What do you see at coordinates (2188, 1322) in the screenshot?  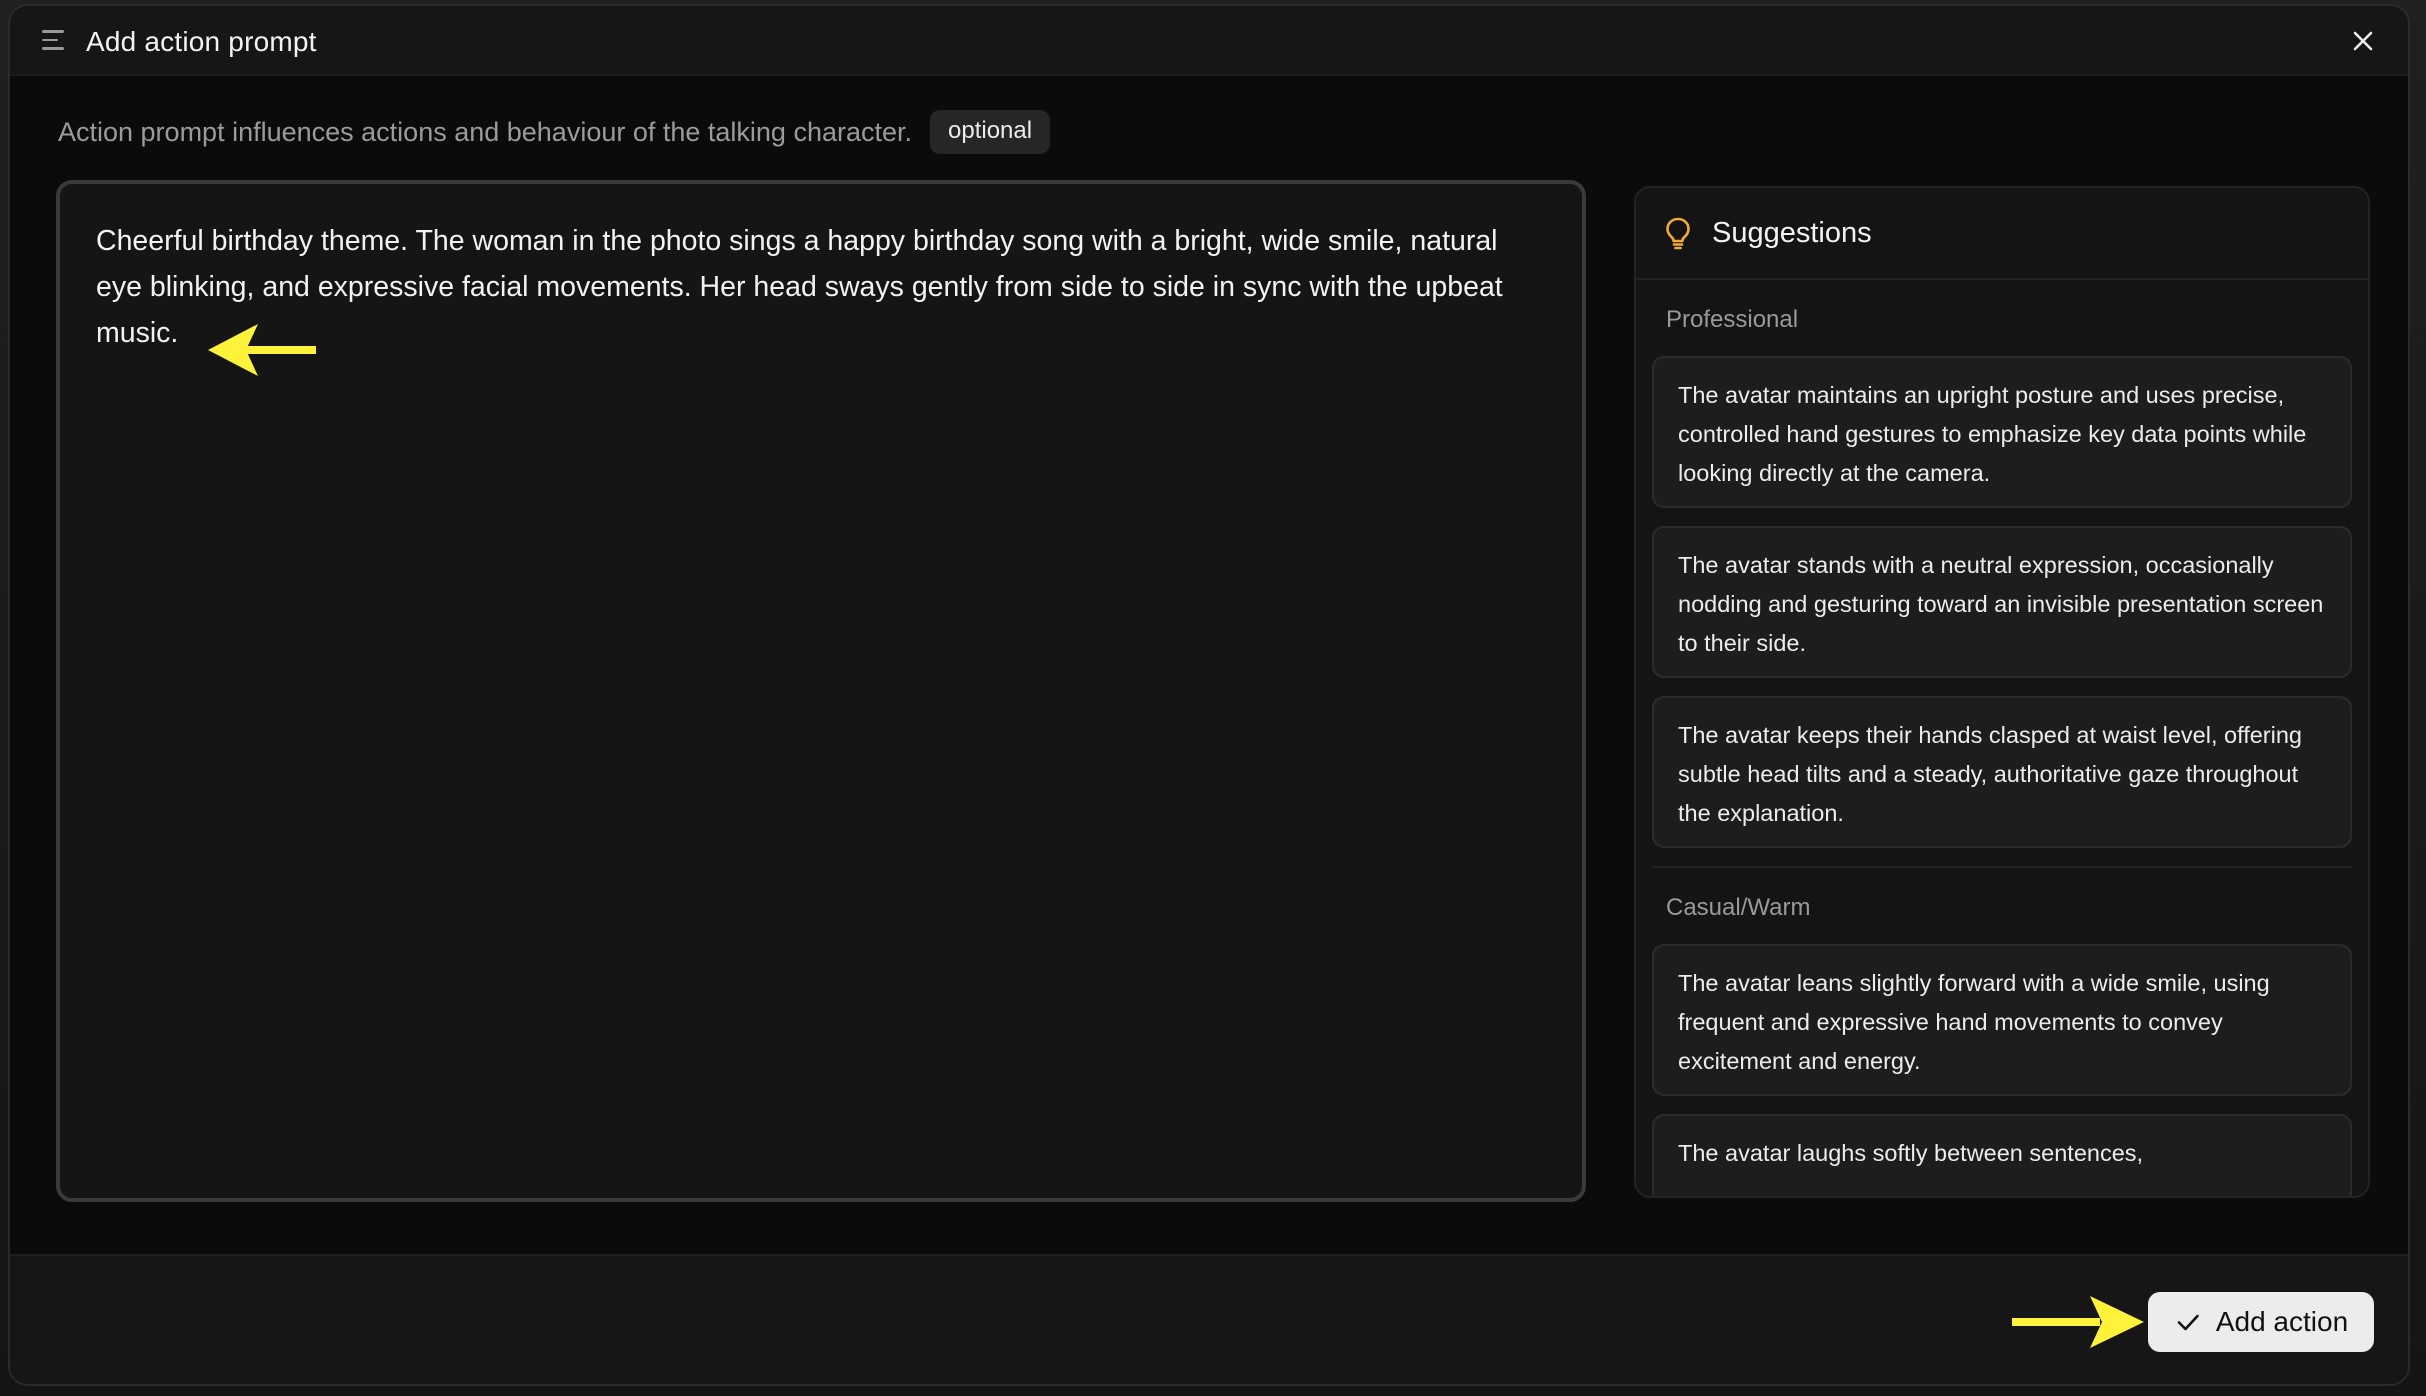 I see `check-icon` at bounding box center [2188, 1322].